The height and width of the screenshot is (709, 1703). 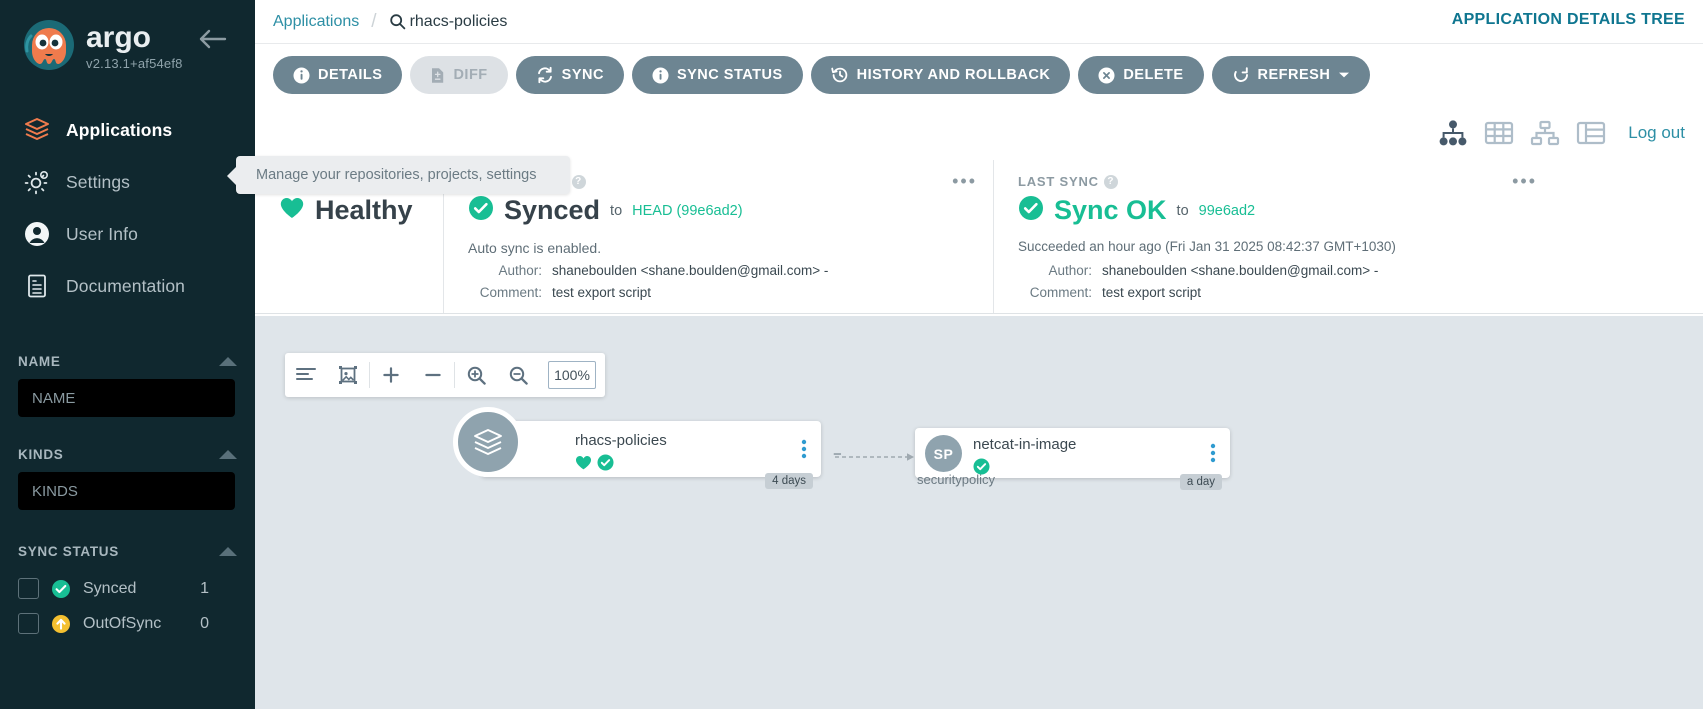 I want to click on breadcrumb-current-label: rhacs-policies, so click(x=458, y=21).